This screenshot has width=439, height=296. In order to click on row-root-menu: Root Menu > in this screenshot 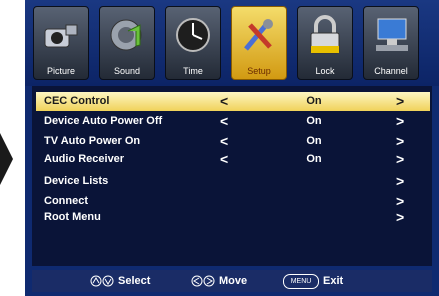, I will do `click(233, 217)`.